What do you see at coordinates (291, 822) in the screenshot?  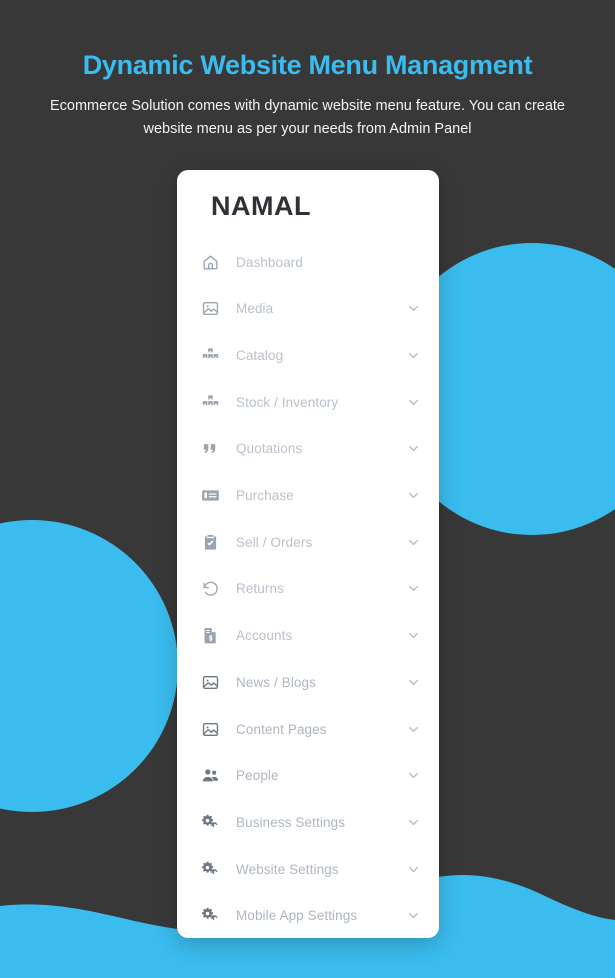 I see `sidebar-item-label: Business Settings` at bounding box center [291, 822].